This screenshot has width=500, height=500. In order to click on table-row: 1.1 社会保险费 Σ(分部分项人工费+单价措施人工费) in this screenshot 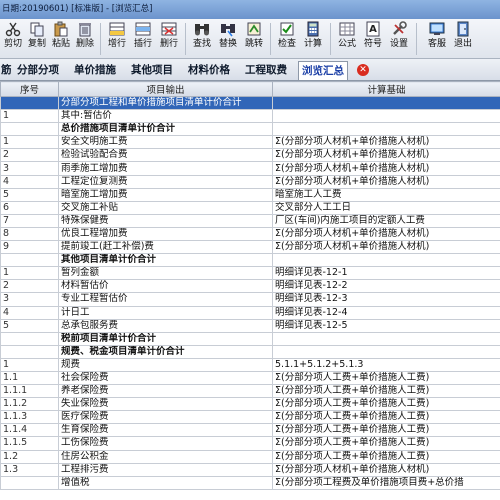, I will do `click(250, 378)`.